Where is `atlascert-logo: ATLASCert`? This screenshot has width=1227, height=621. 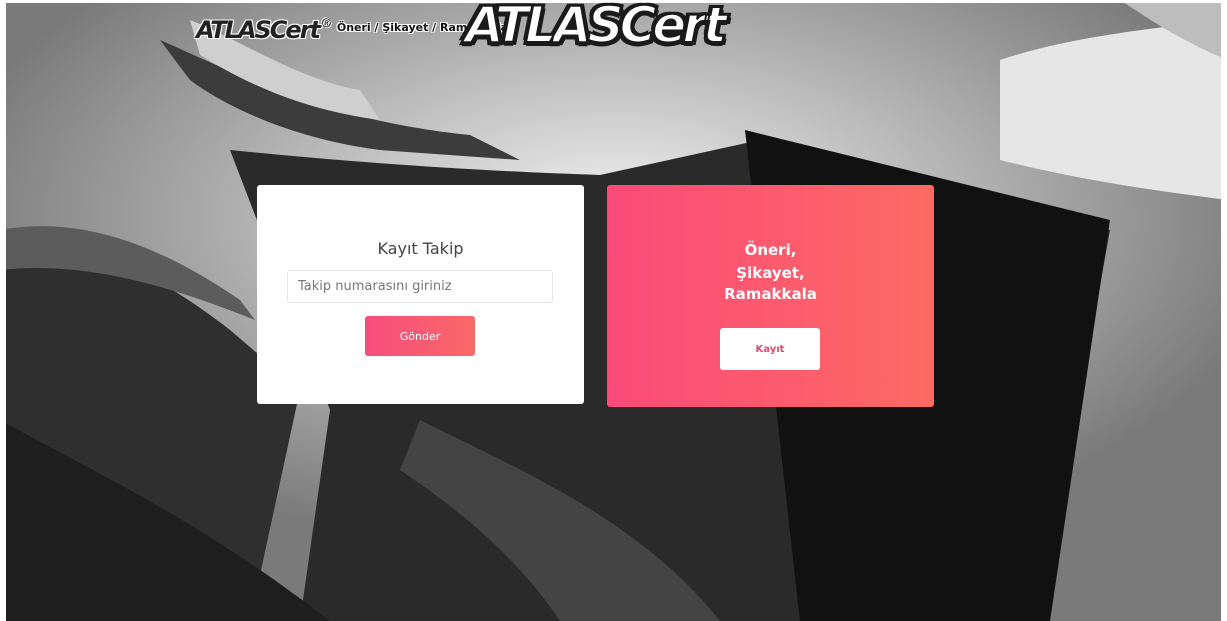 atlascert-logo: ATLASCert is located at coordinates (258, 30).